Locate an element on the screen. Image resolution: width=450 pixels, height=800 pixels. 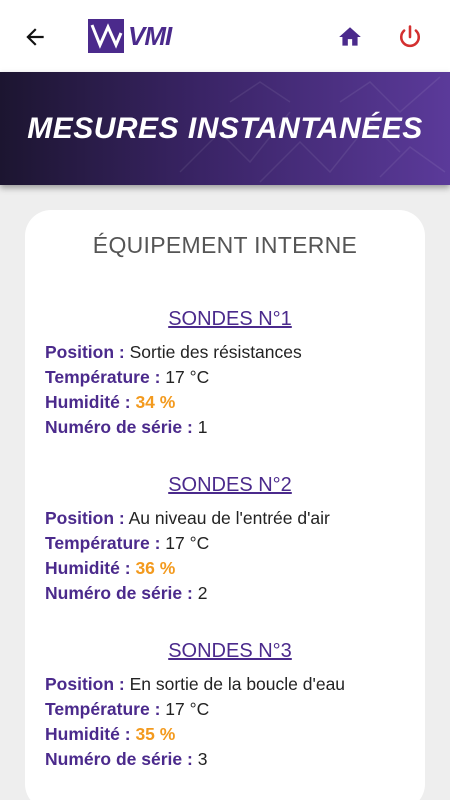
page-banner: MESURES INSTANTANÉES is located at coordinates (225, 128).